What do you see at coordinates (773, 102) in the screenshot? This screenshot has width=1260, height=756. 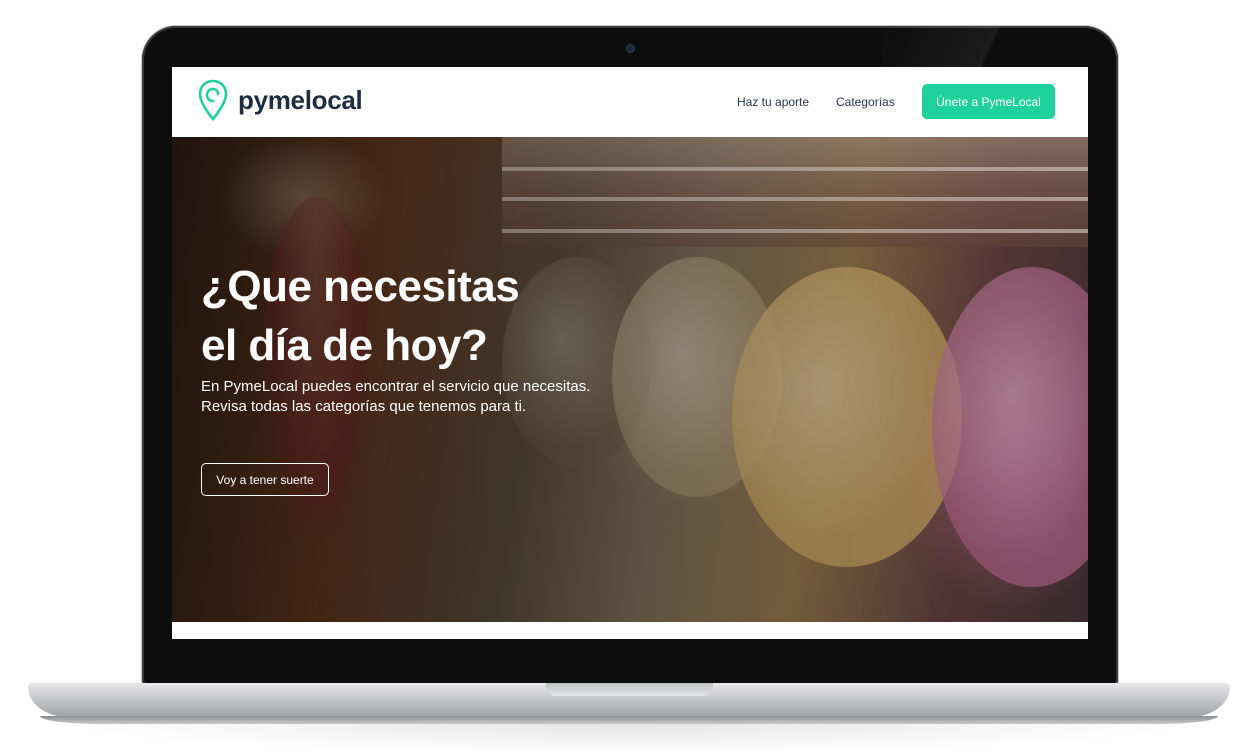 I see `nav-link-haz-tu-aporte: Haz tu aporte` at bounding box center [773, 102].